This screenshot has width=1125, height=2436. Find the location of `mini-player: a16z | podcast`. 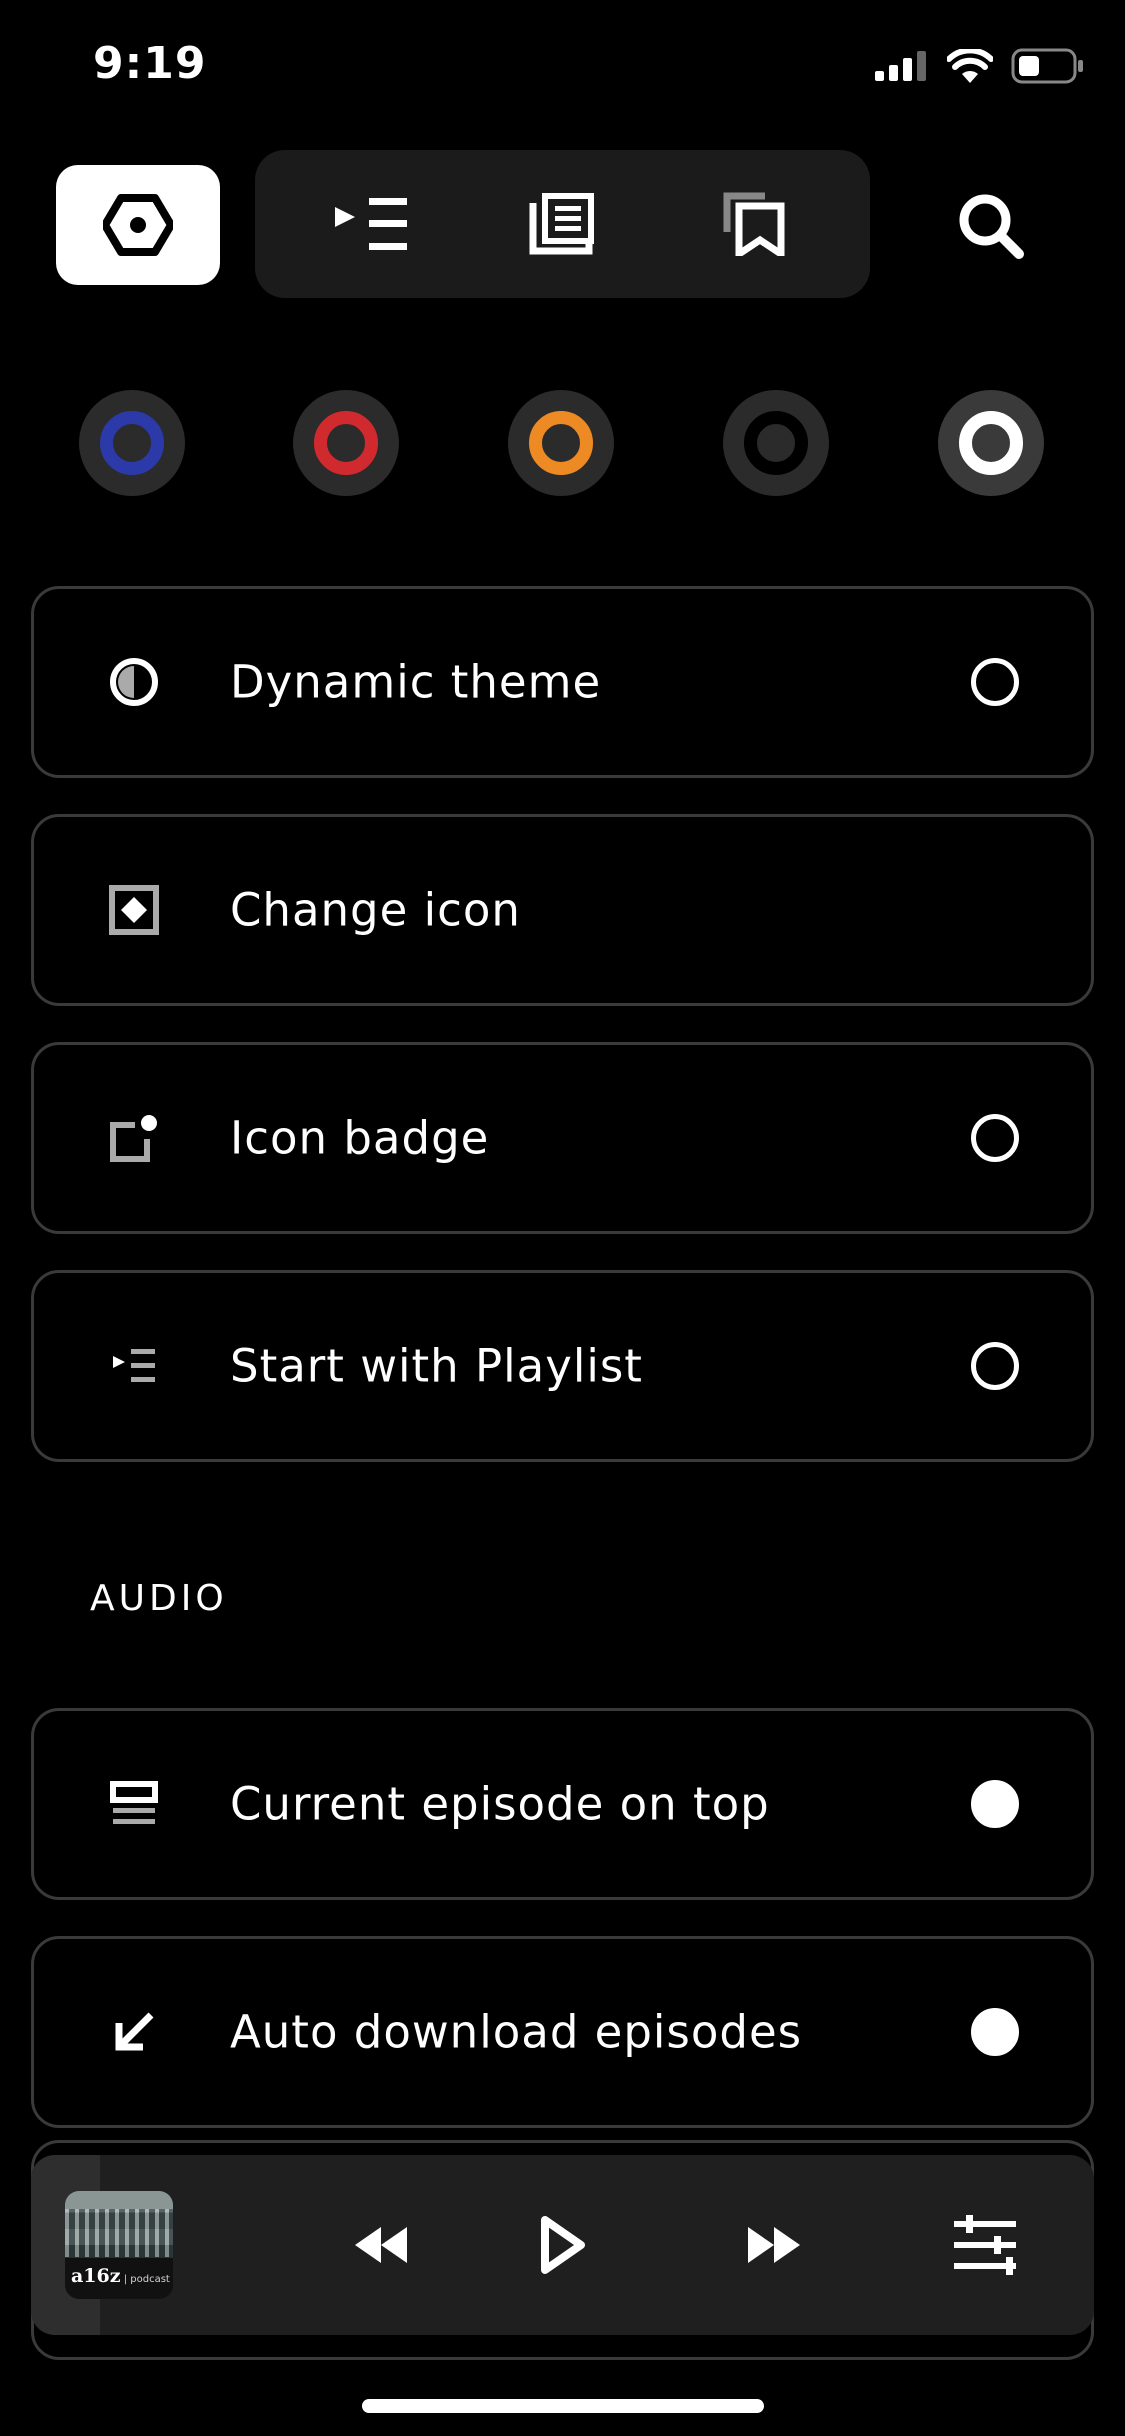

mini-player: a16z | podcast is located at coordinates (562, 2245).